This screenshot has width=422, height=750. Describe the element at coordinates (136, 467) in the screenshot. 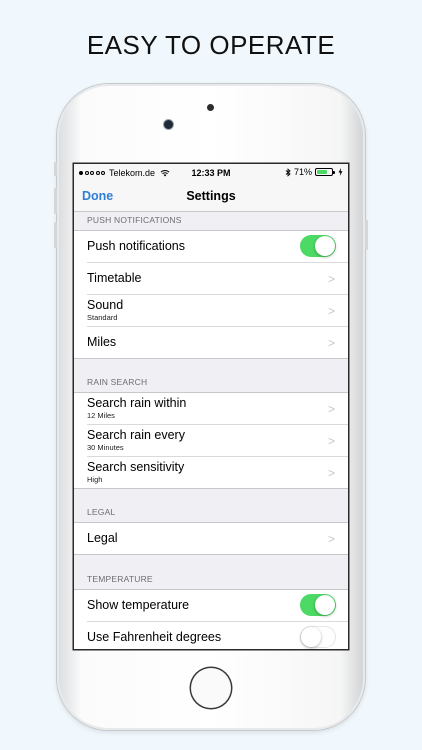

I see `row-title: Search sensitivity` at that location.